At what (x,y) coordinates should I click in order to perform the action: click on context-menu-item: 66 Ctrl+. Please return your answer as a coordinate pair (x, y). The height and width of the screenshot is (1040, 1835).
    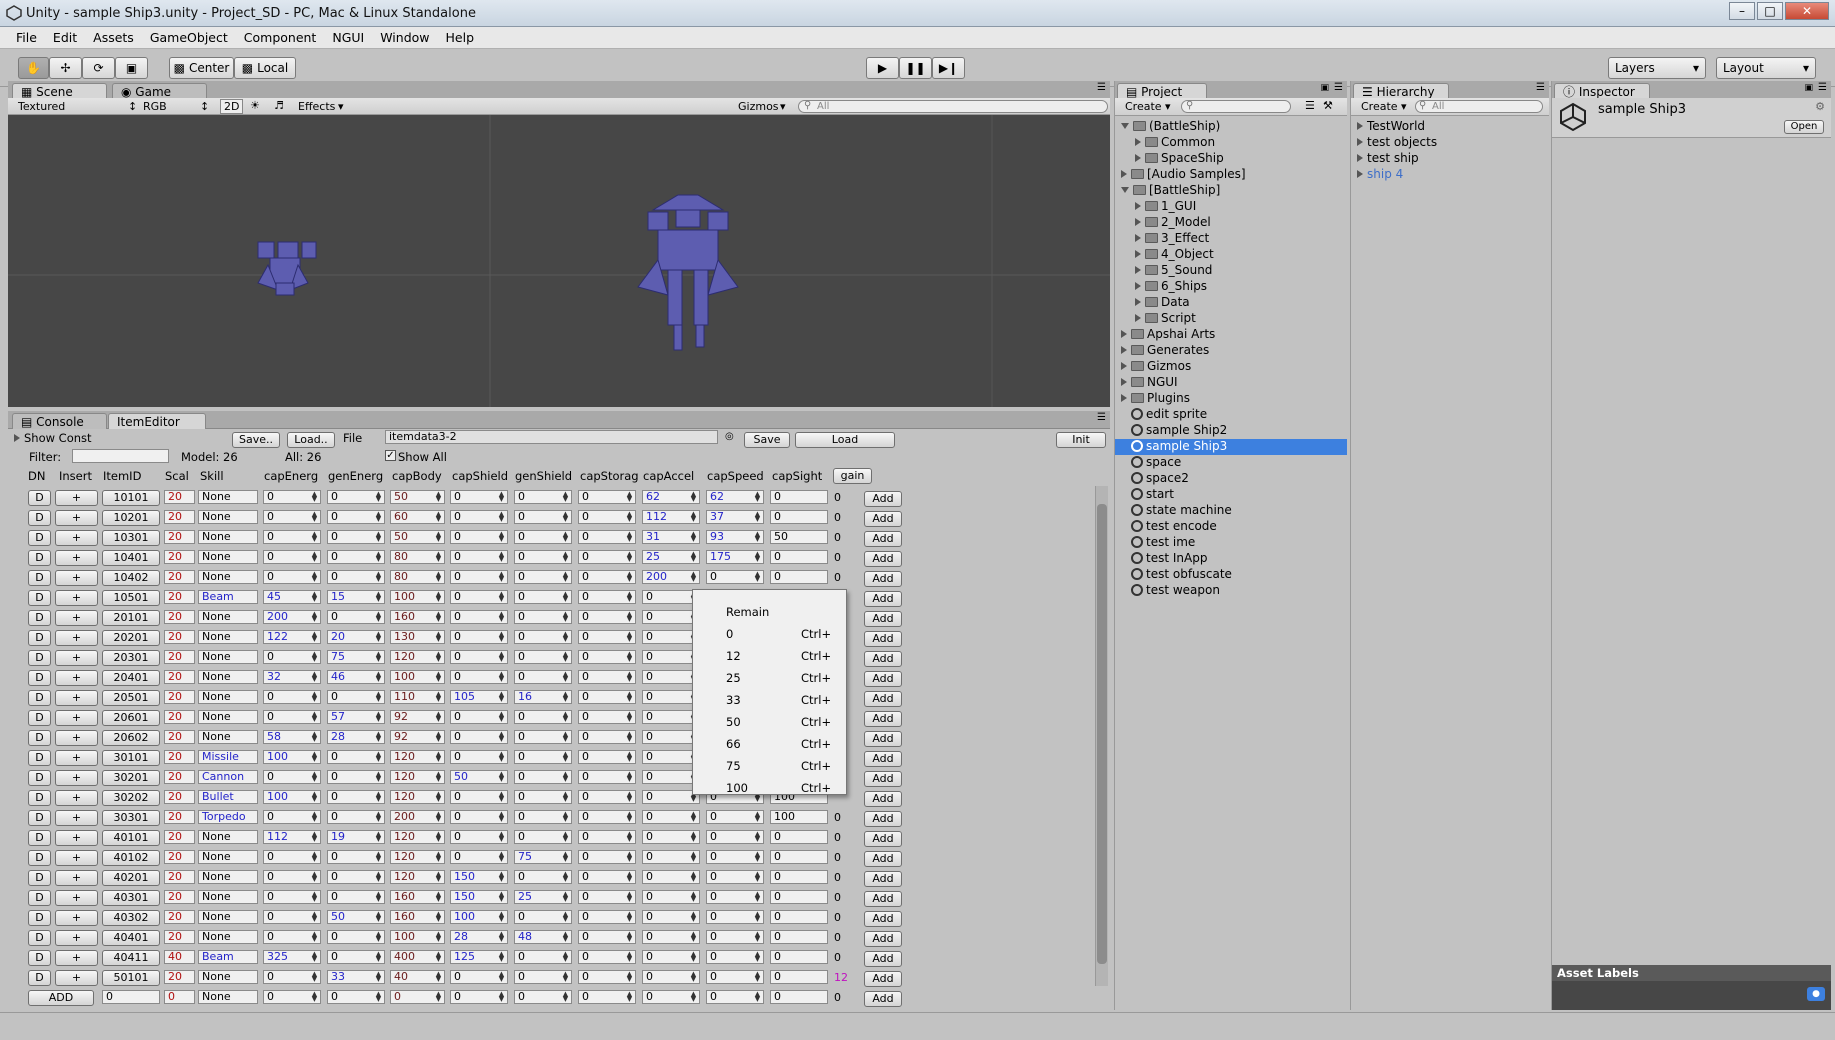
    Looking at the image, I should click on (769, 744).